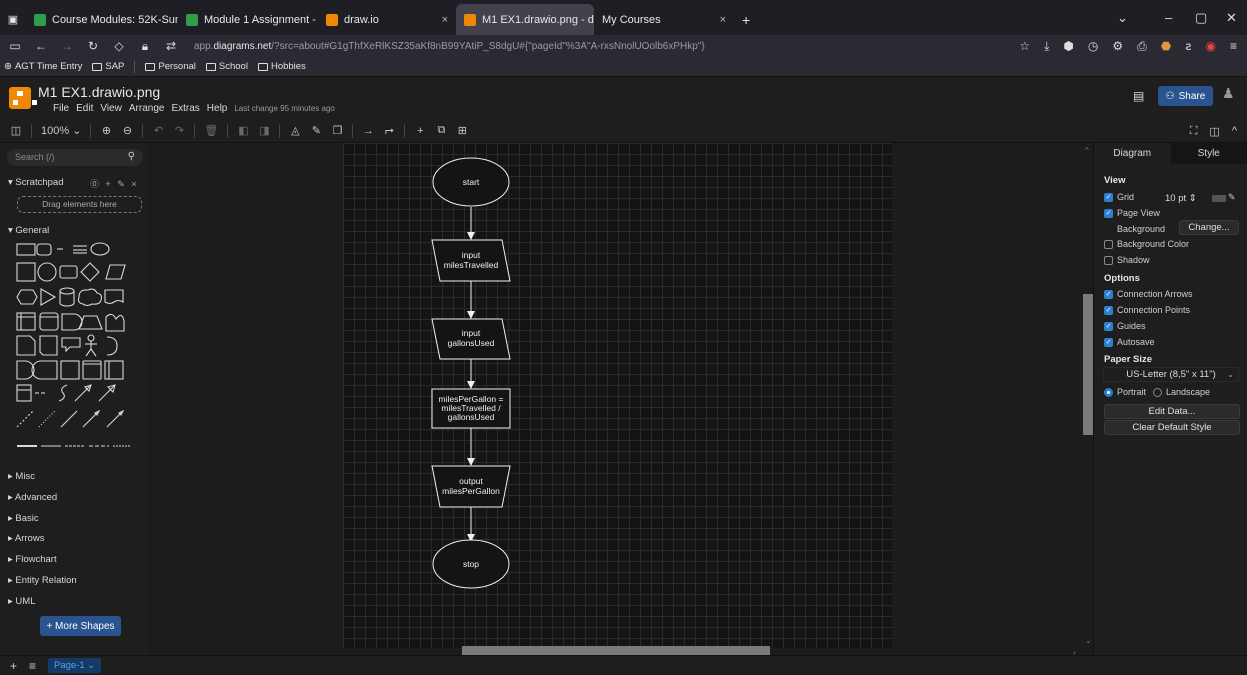  Describe the element at coordinates (420, 131) in the screenshot. I see `insert-icon: +` at that location.